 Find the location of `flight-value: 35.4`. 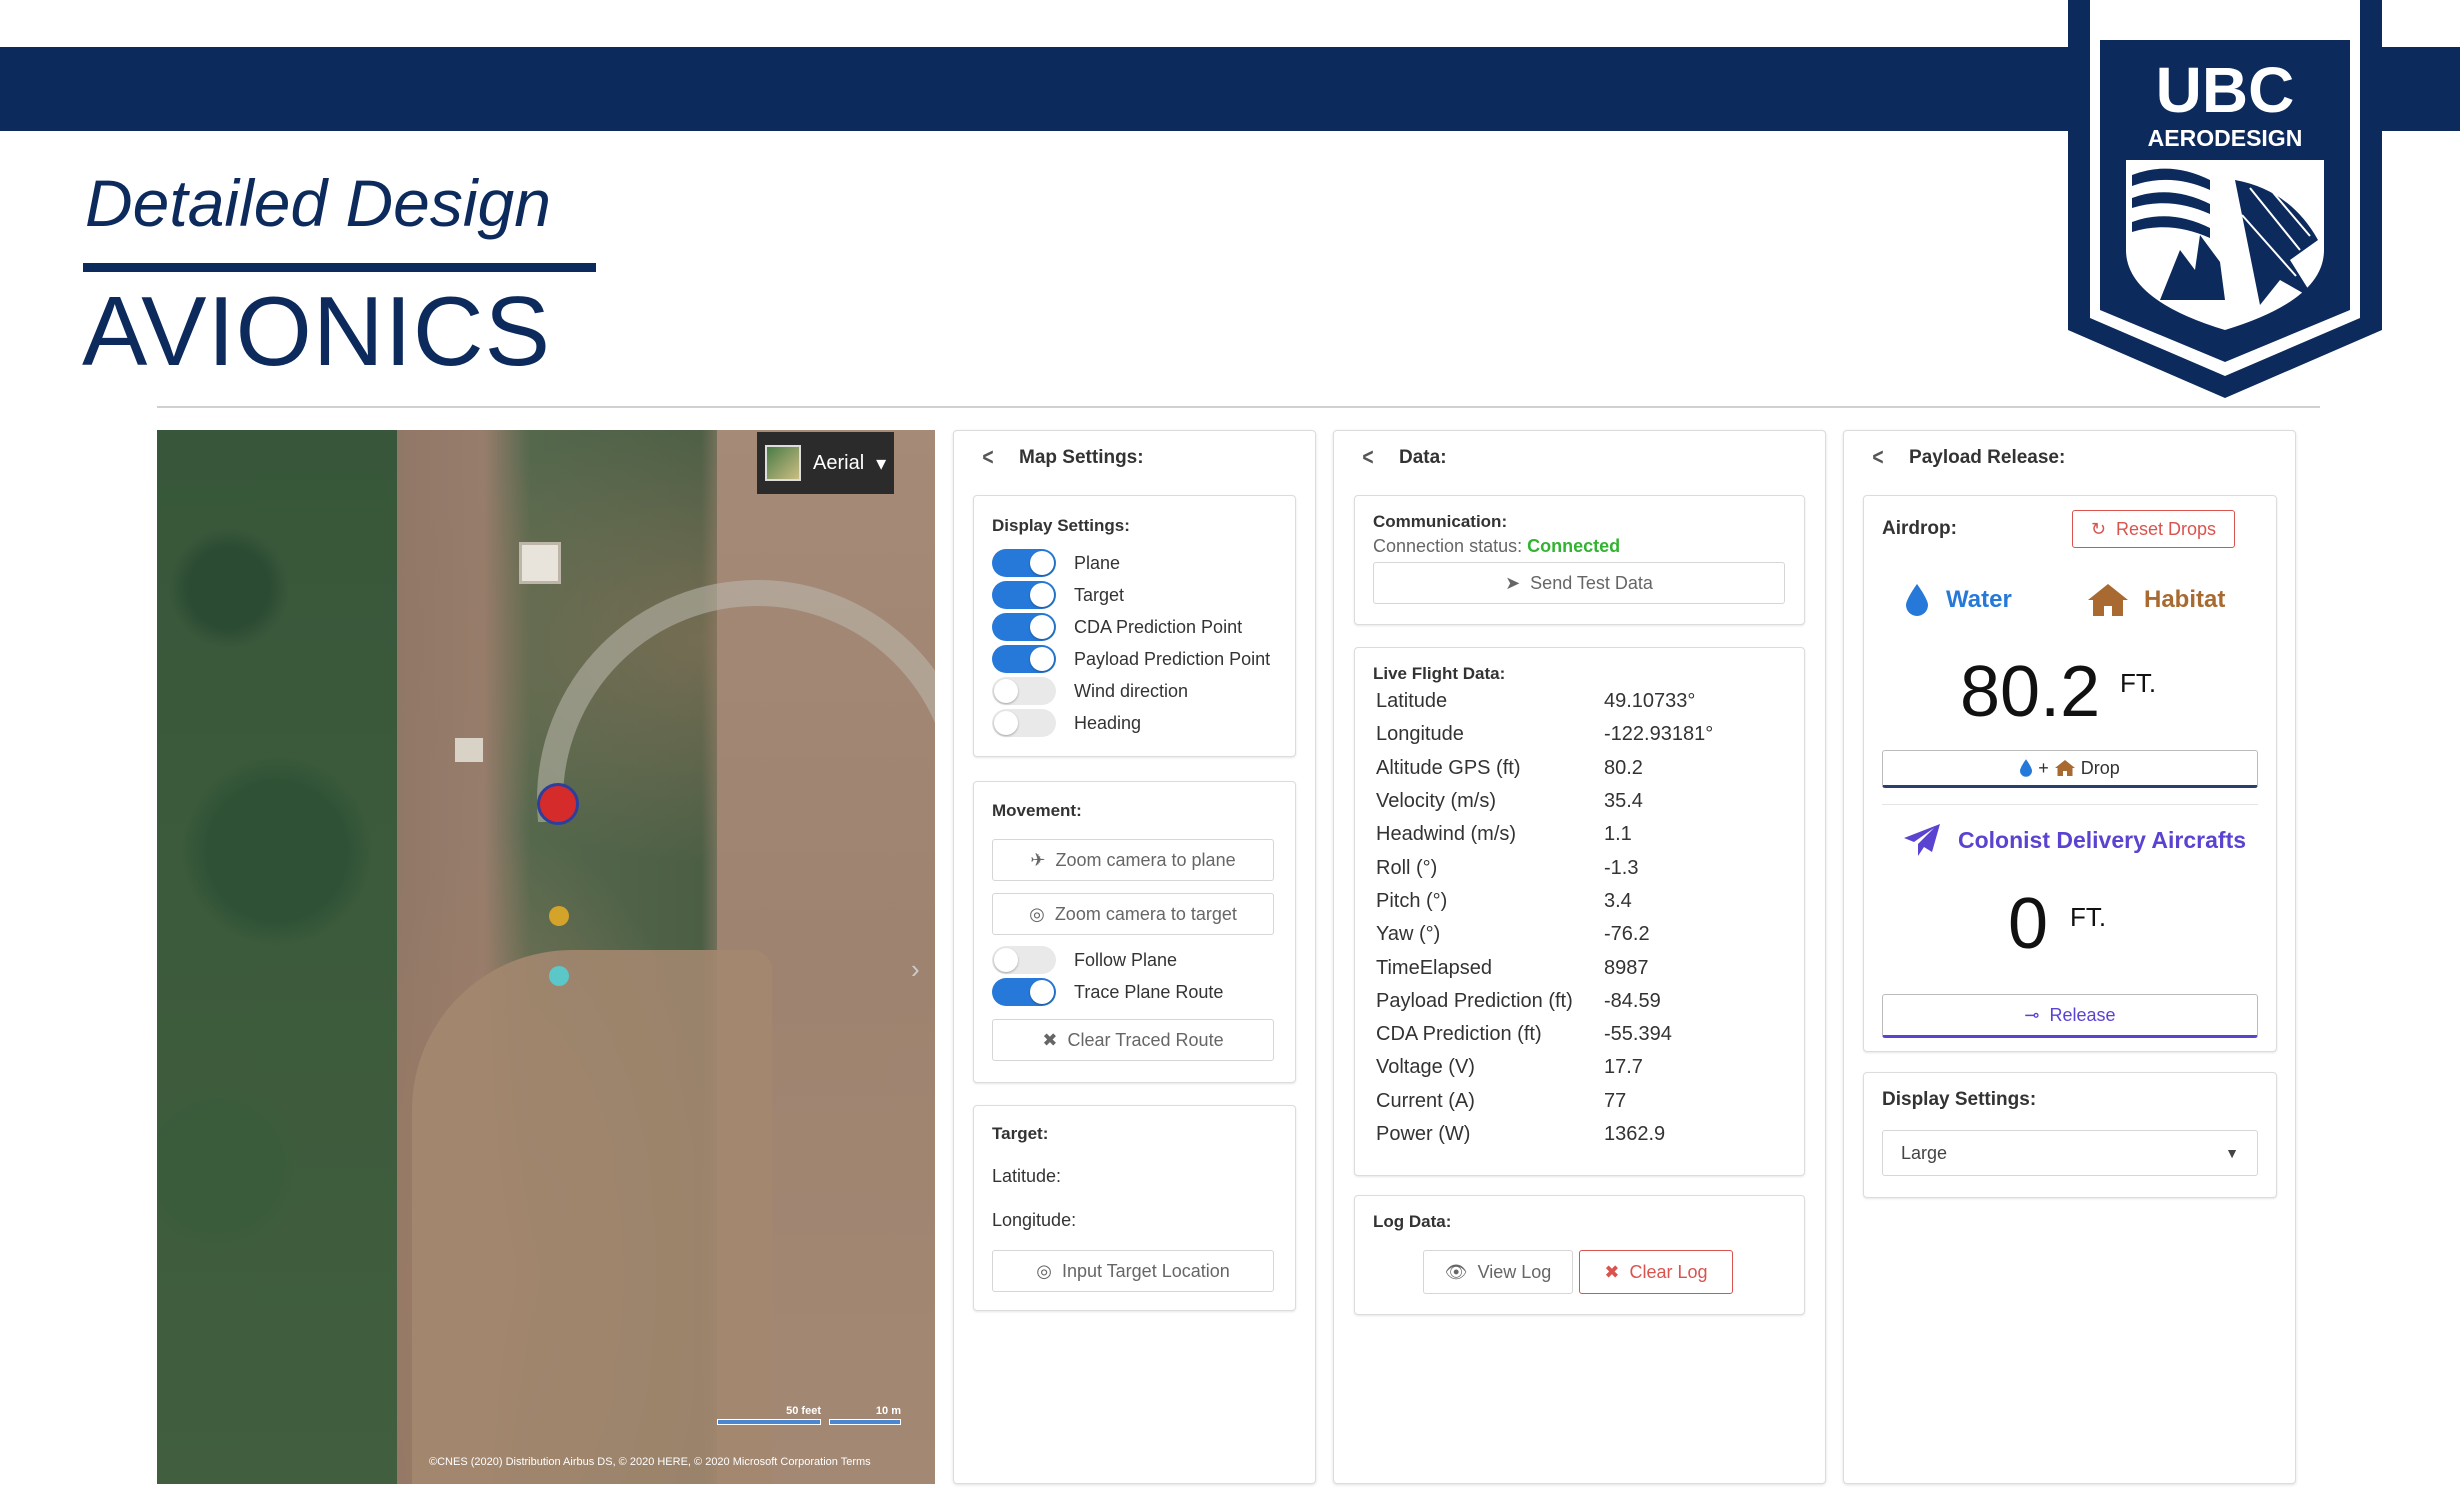

flight-value: 35.4 is located at coordinates (1623, 801).